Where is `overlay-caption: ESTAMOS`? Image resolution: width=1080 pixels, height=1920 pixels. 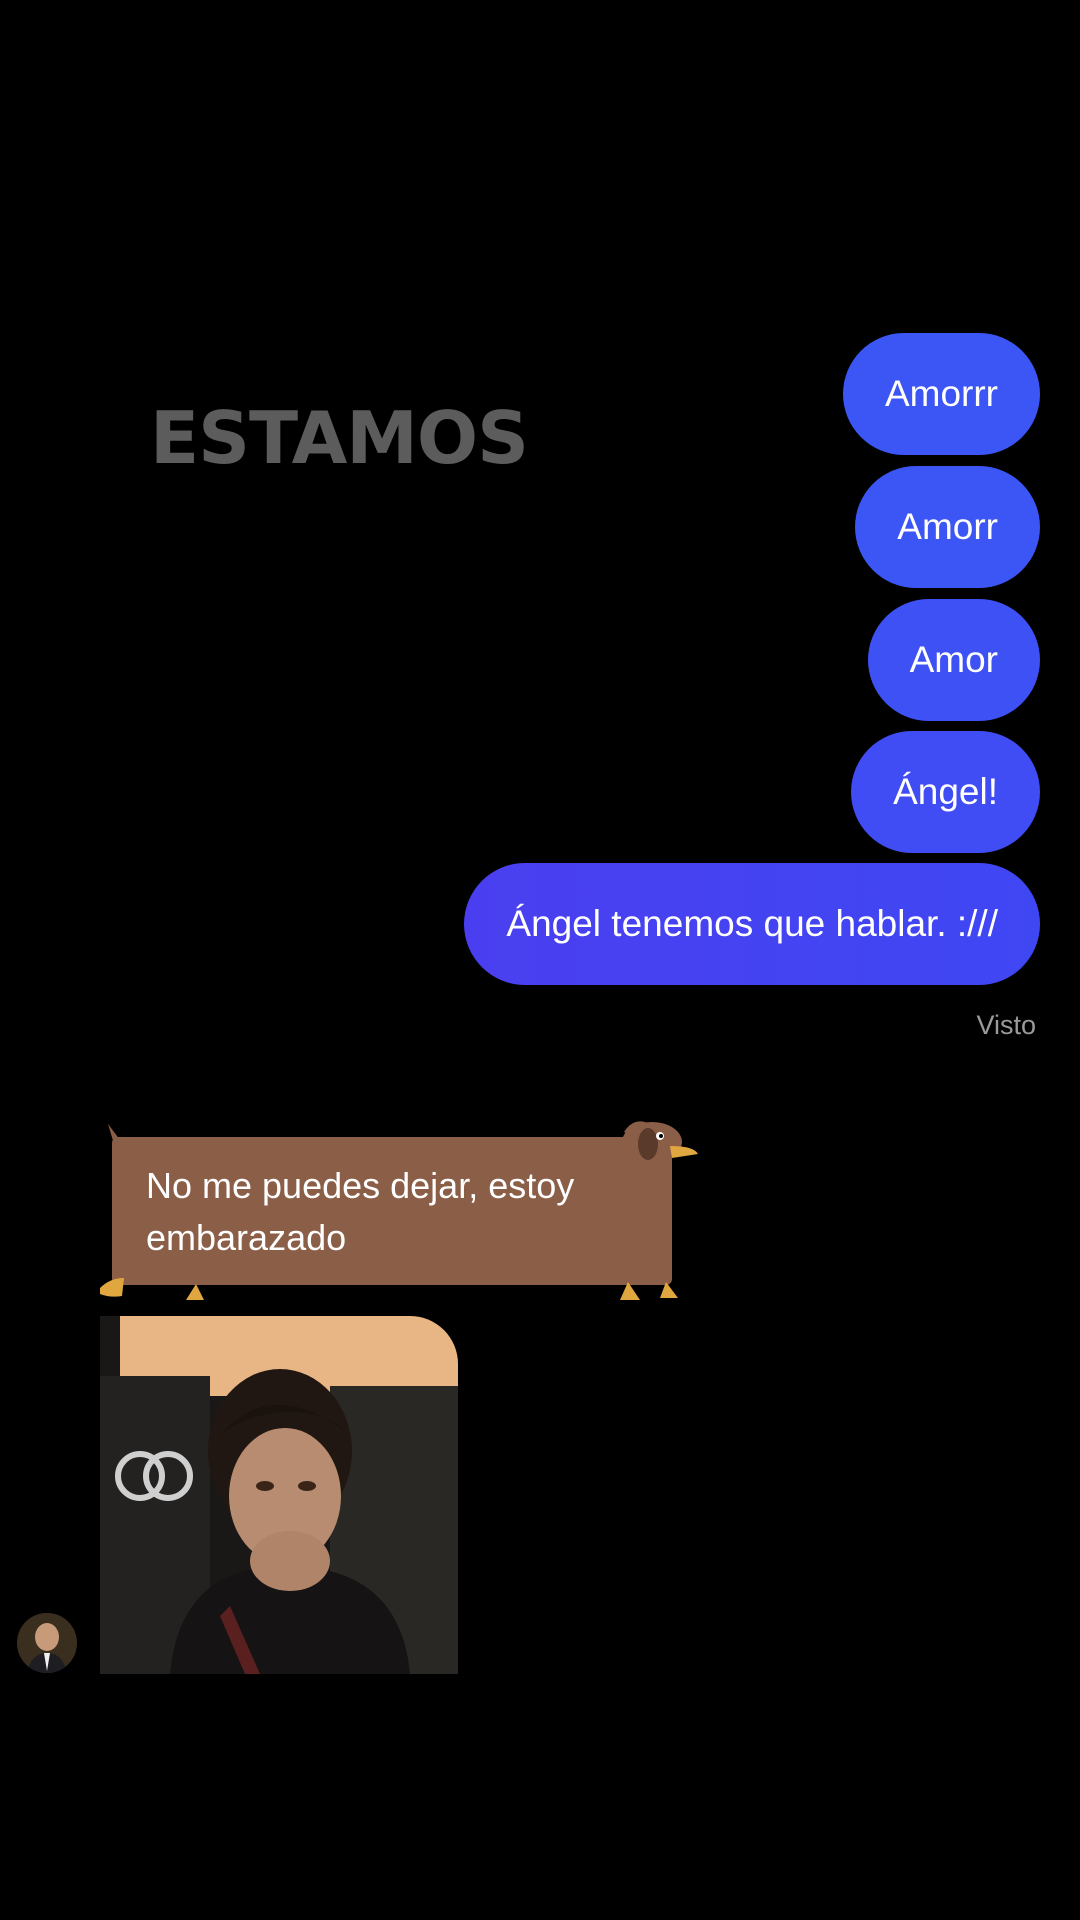 overlay-caption: ESTAMOS is located at coordinates (339, 438).